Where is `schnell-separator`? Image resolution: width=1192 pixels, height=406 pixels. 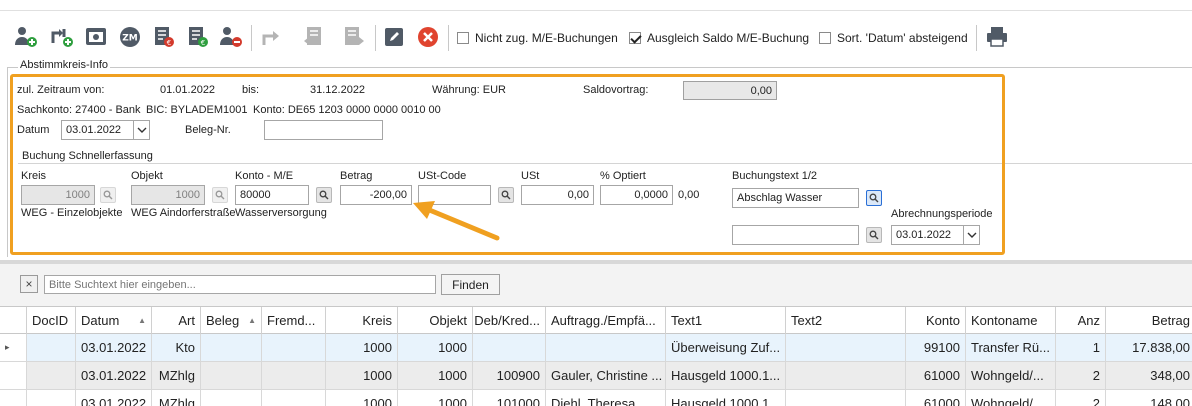 schnell-separator is located at coordinates (605, 163).